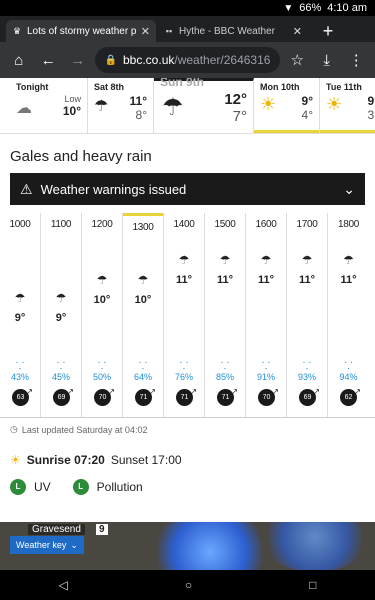 The image size is (375, 600). Describe the element at coordinates (348, 224) in the screenshot. I see `hour-time: 1800` at that location.